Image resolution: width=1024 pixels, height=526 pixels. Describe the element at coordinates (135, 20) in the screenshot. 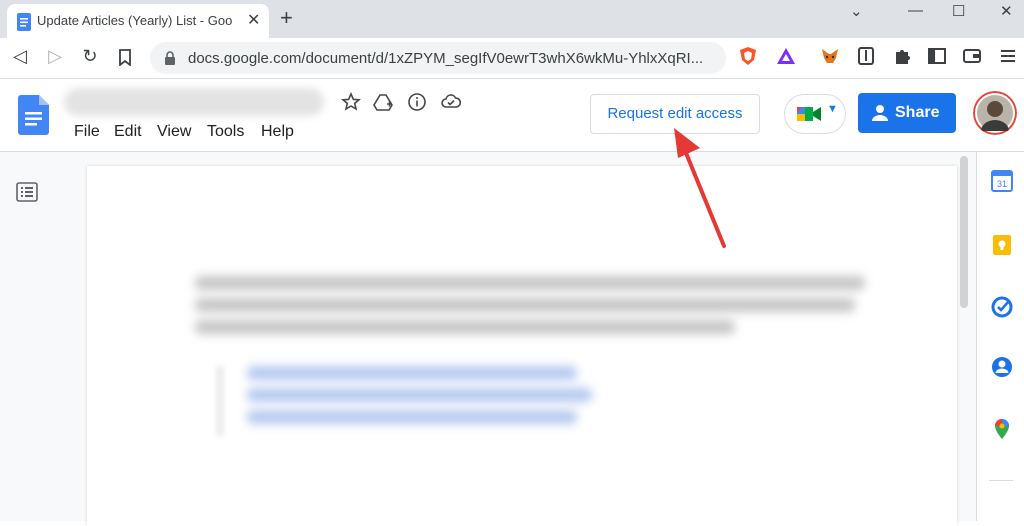

I see `tab-title: Update Articles (Yearly) List - Goo` at that location.